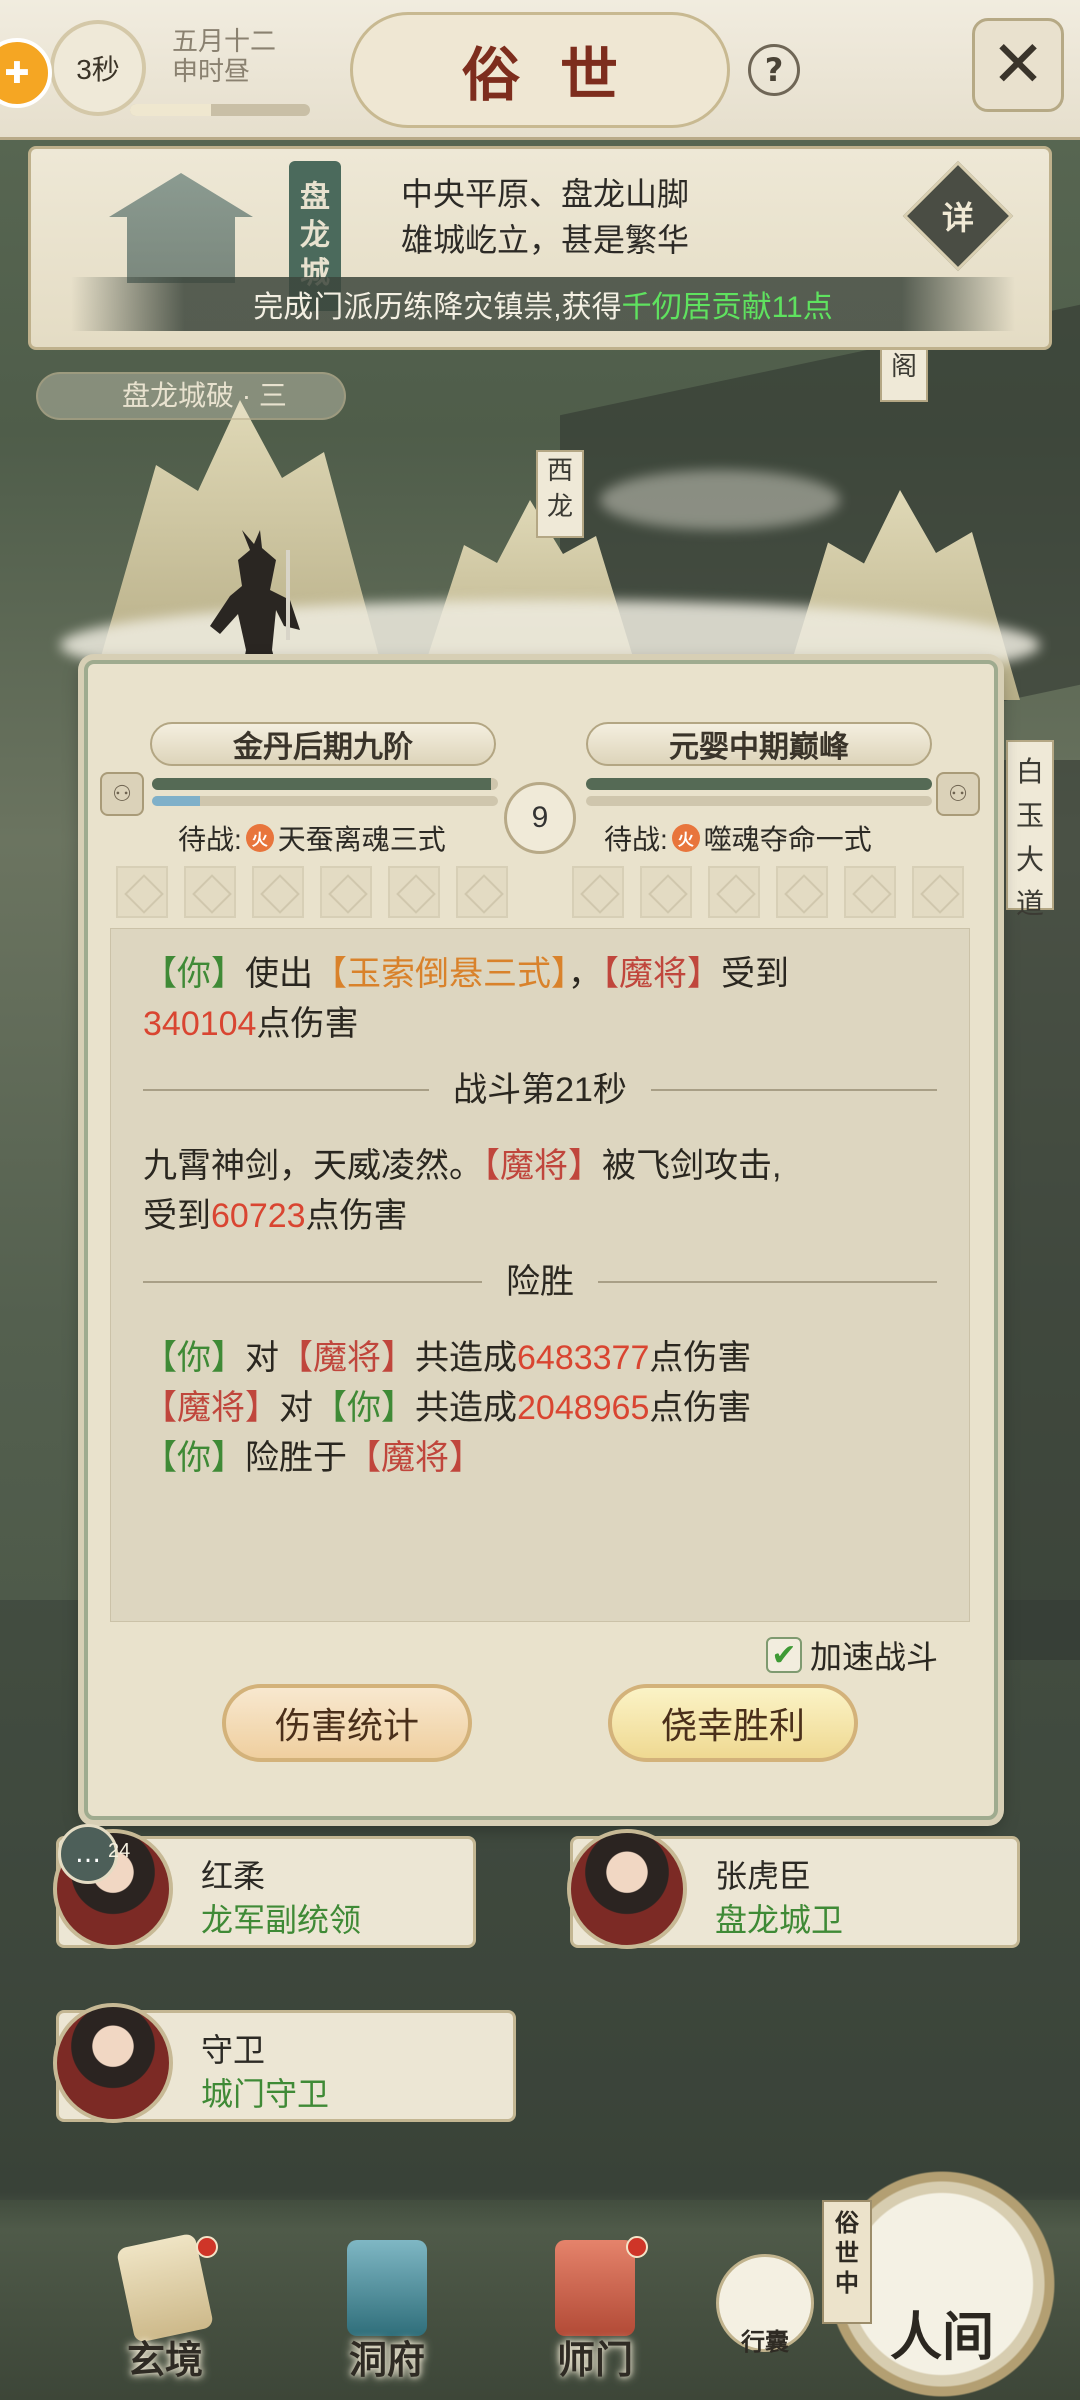 This screenshot has height=2400, width=1080. I want to click on log-text: 受到, so click(755, 974).